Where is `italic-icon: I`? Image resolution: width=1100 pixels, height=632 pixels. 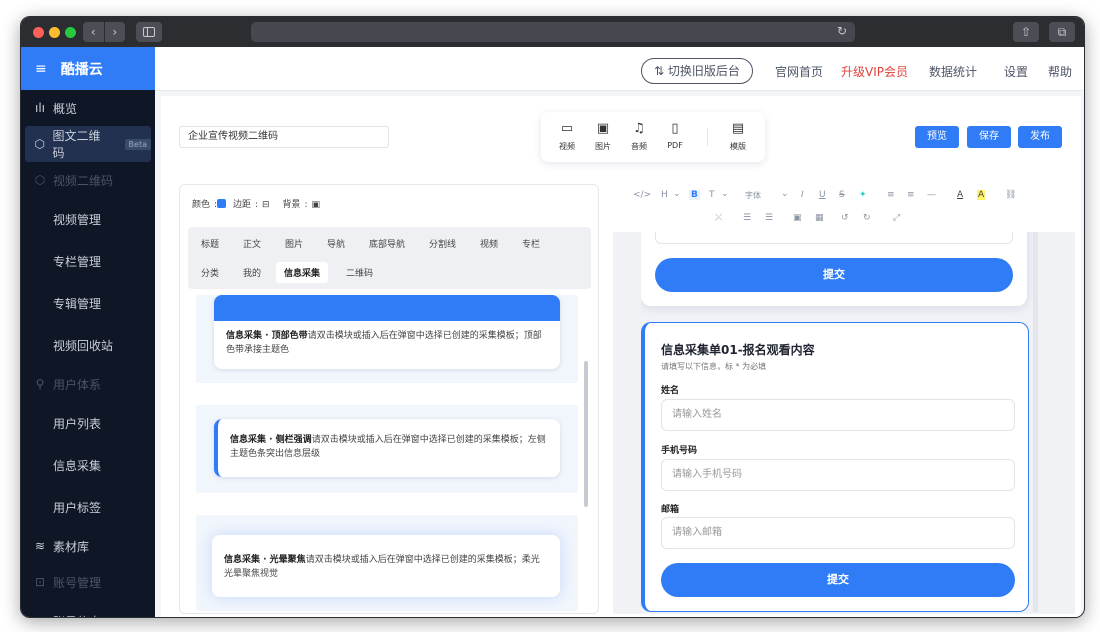
italic-icon: I is located at coordinates (802, 195).